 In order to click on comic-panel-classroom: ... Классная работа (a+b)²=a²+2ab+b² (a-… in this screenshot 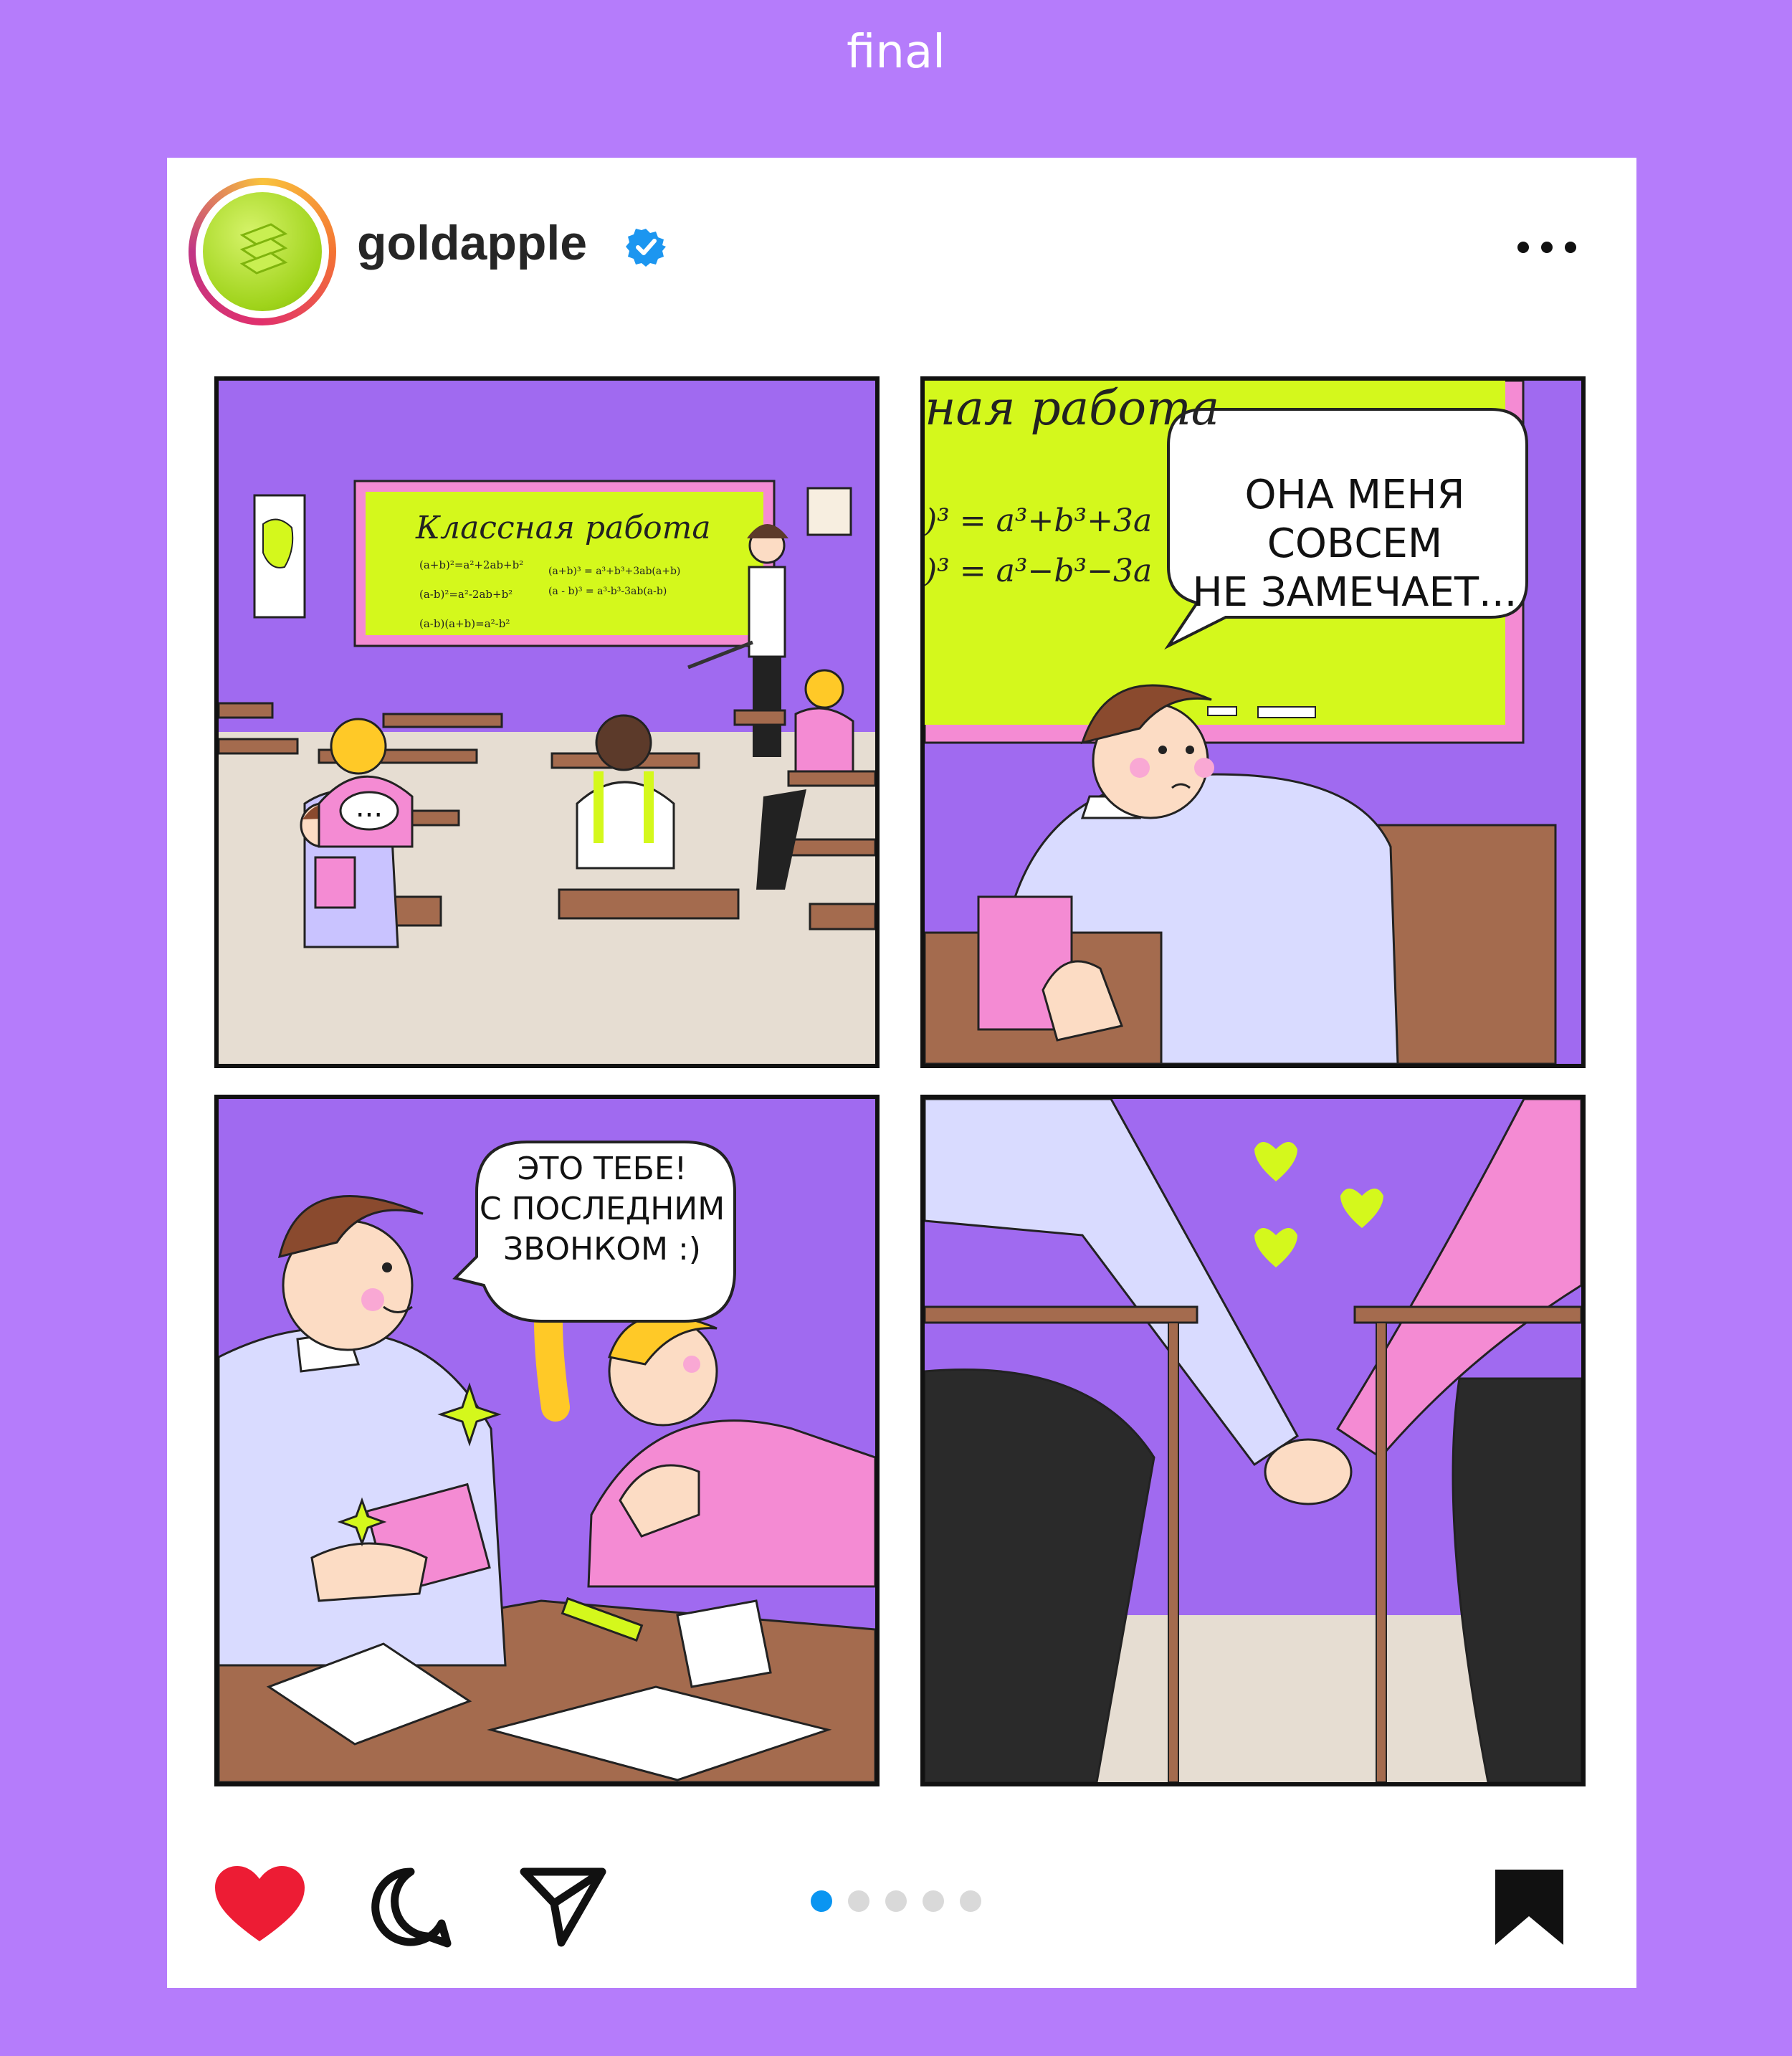, I will do `click(547, 722)`.